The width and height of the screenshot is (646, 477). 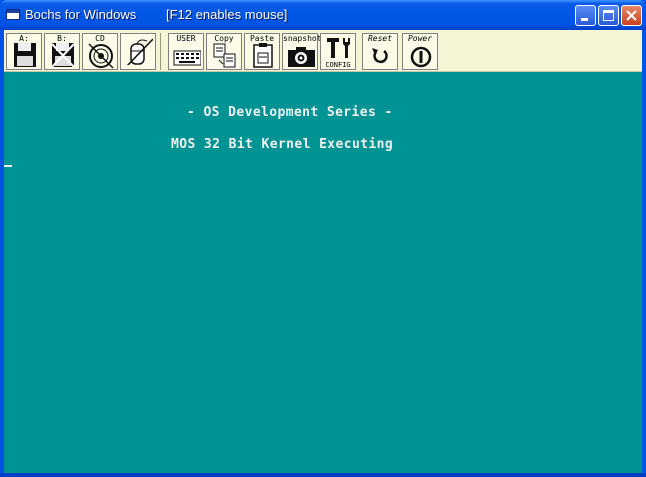 I want to click on camera-icon, so click(x=301, y=57).